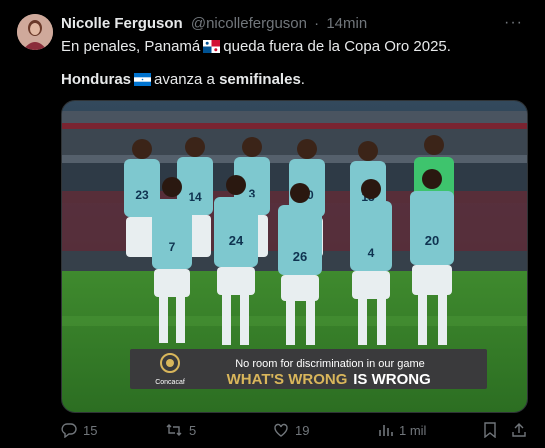 Image resolution: width=545 pixels, height=448 pixels. What do you see at coordinates (212, 48) in the screenshot?
I see `panama-flag-icon` at bounding box center [212, 48].